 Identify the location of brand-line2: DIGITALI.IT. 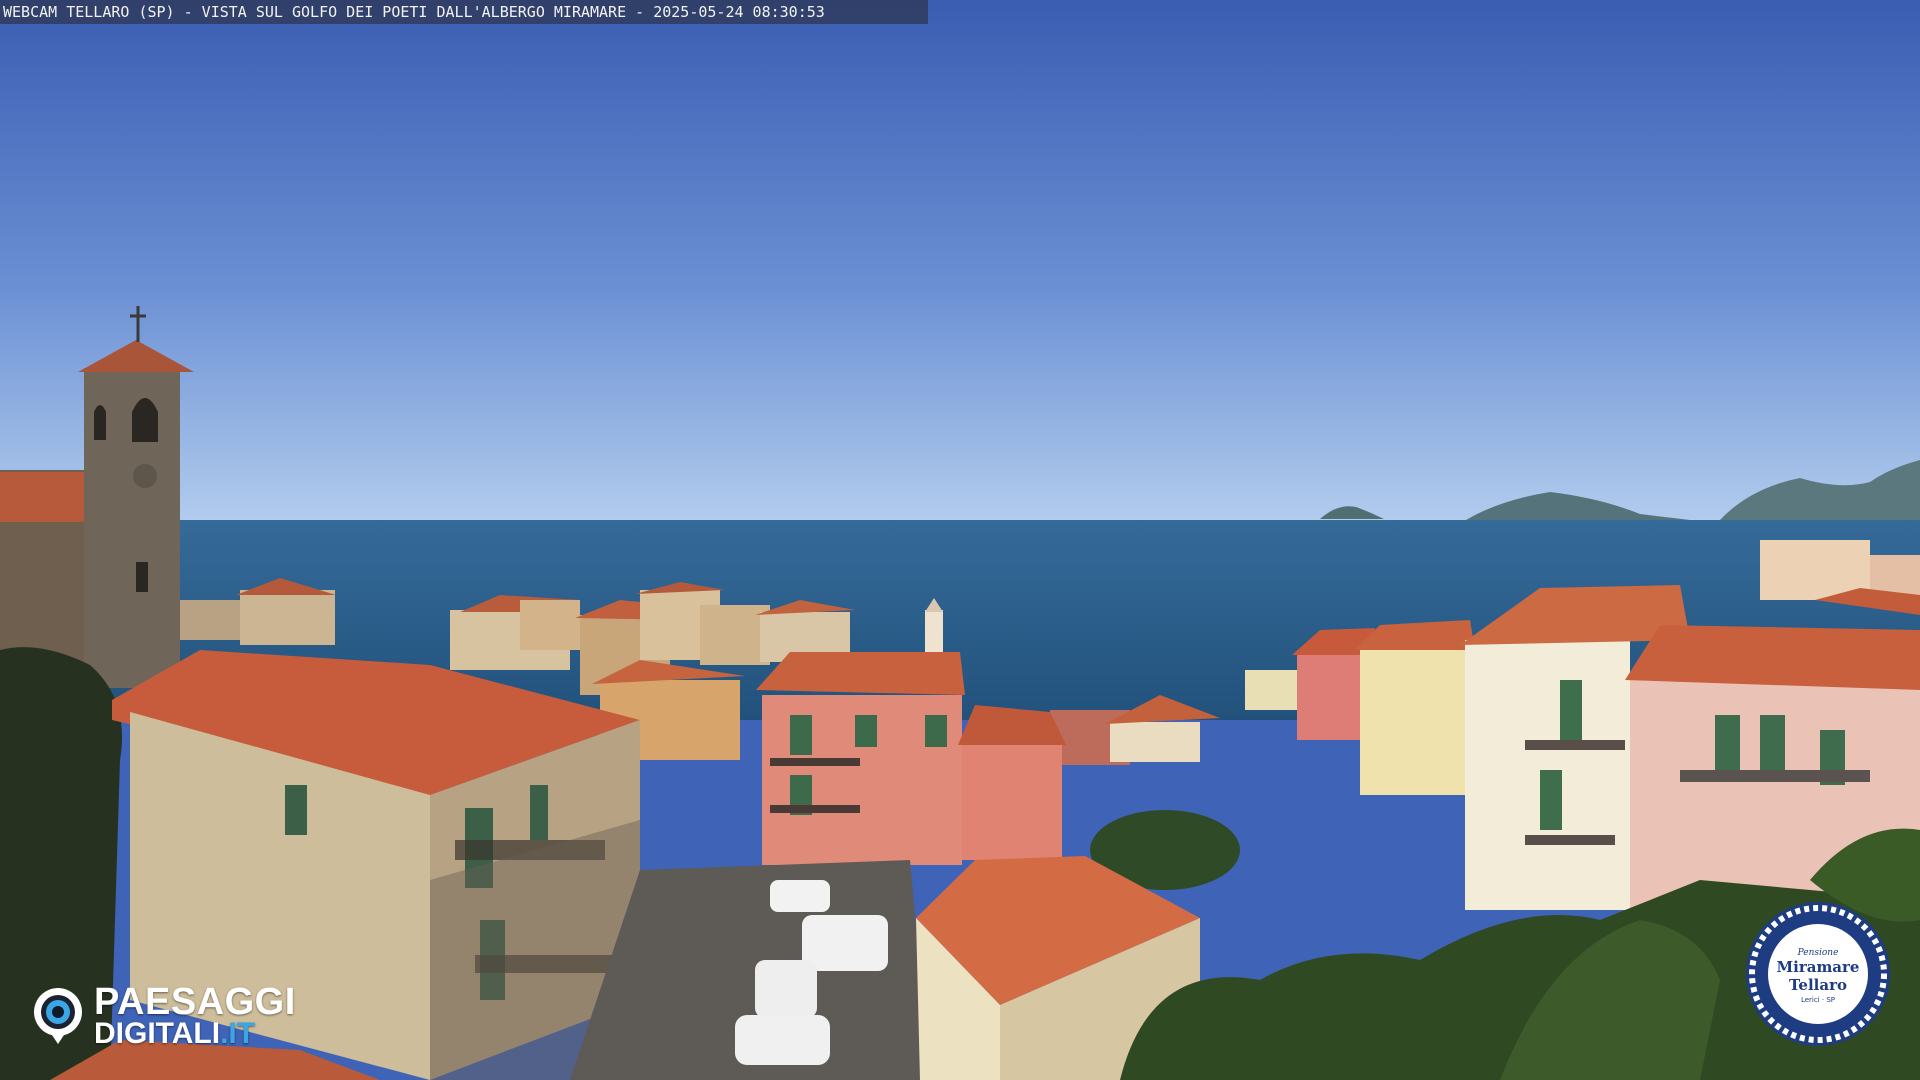
(174, 1034).